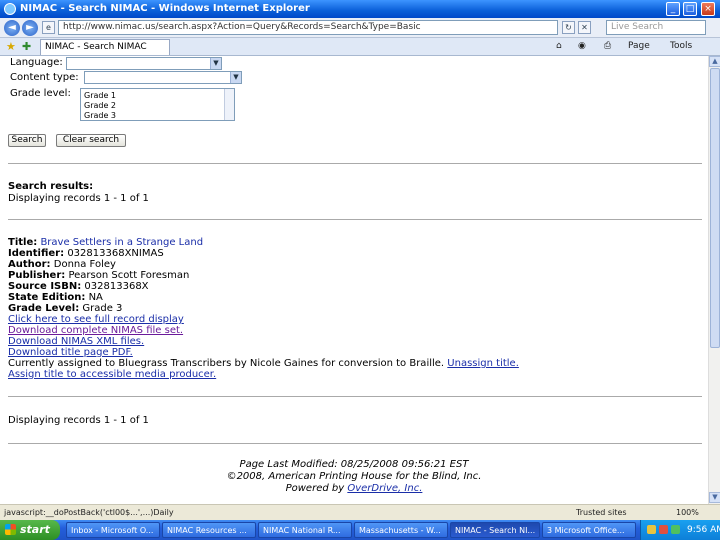 The width and height of the screenshot is (720, 540). Describe the element at coordinates (715, 208) in the screenshot. I see `scroll-thumb` at that location.